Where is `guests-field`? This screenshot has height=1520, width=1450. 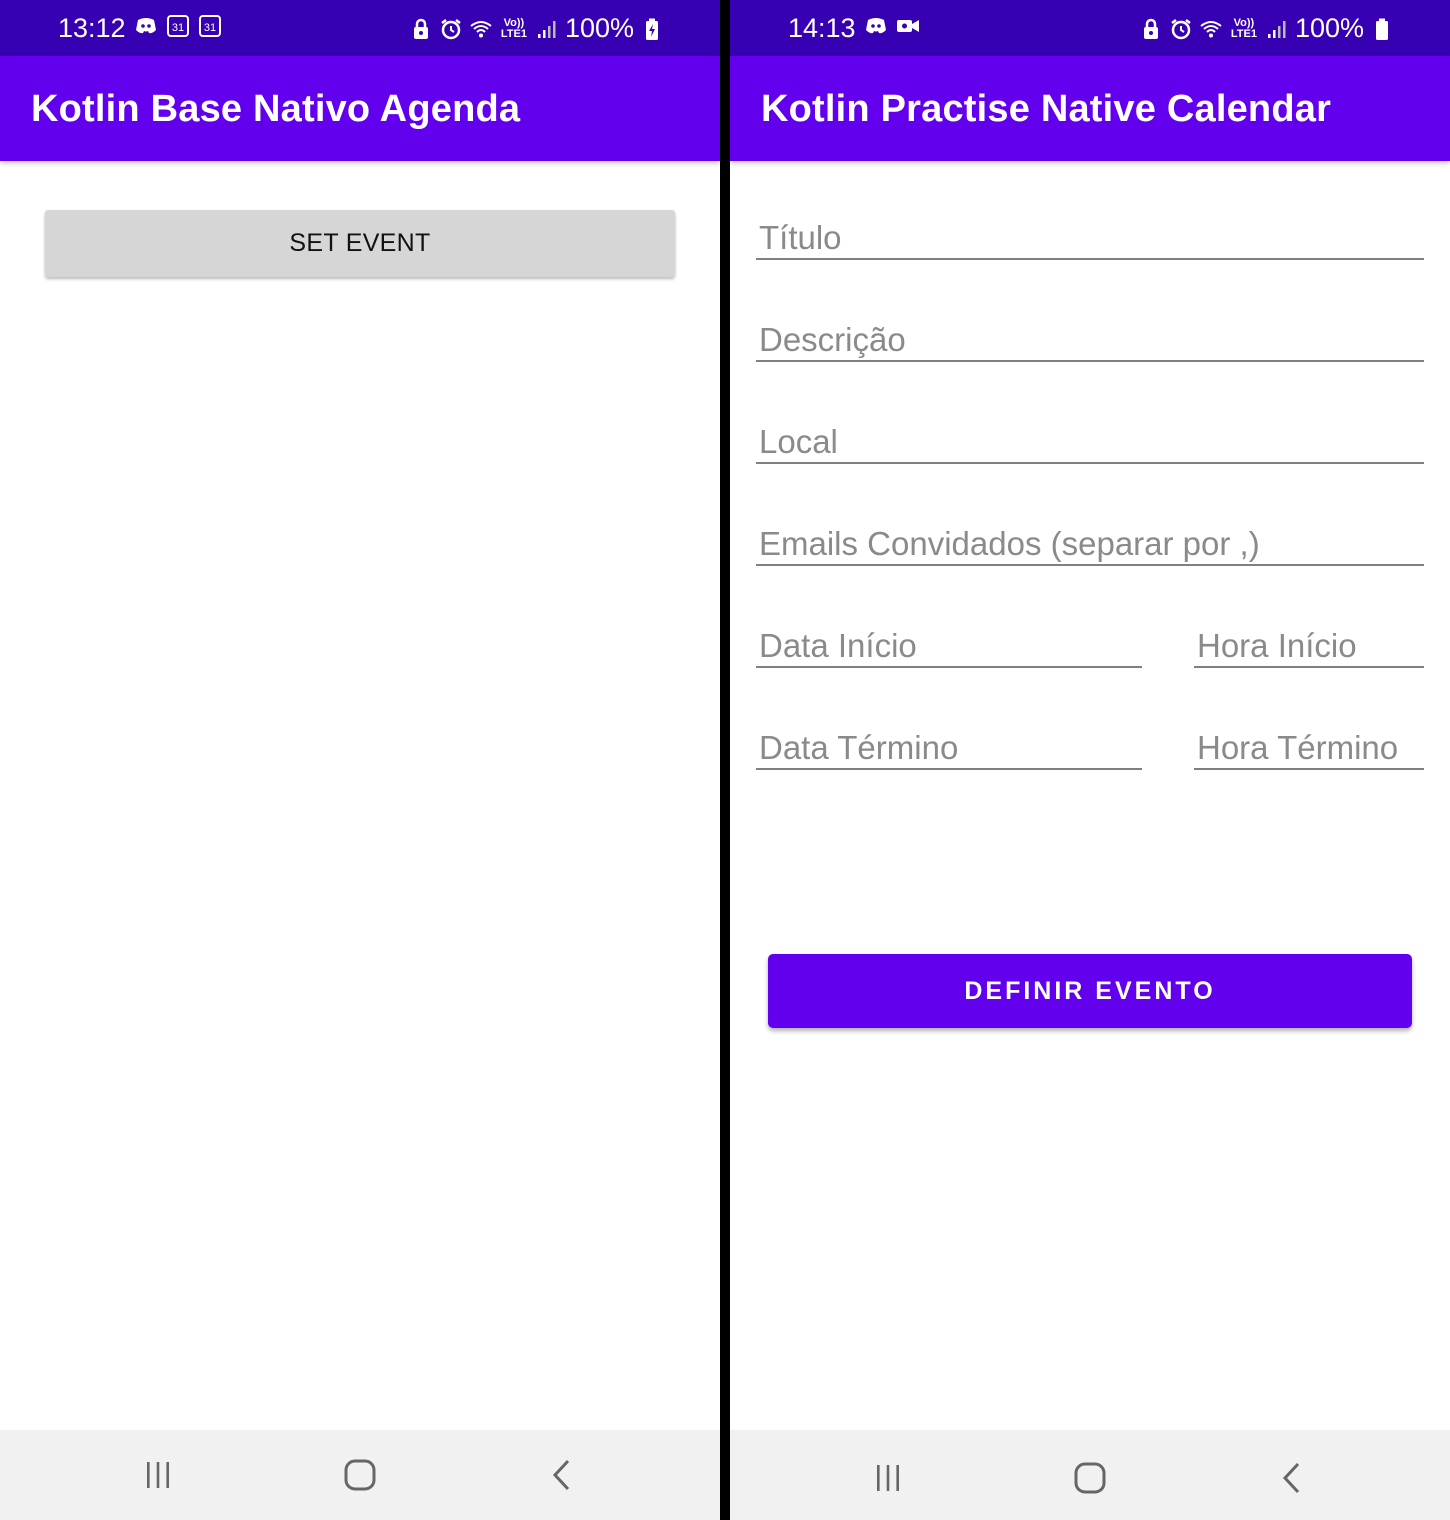
guests-field is located at coordinates (1090, 541).